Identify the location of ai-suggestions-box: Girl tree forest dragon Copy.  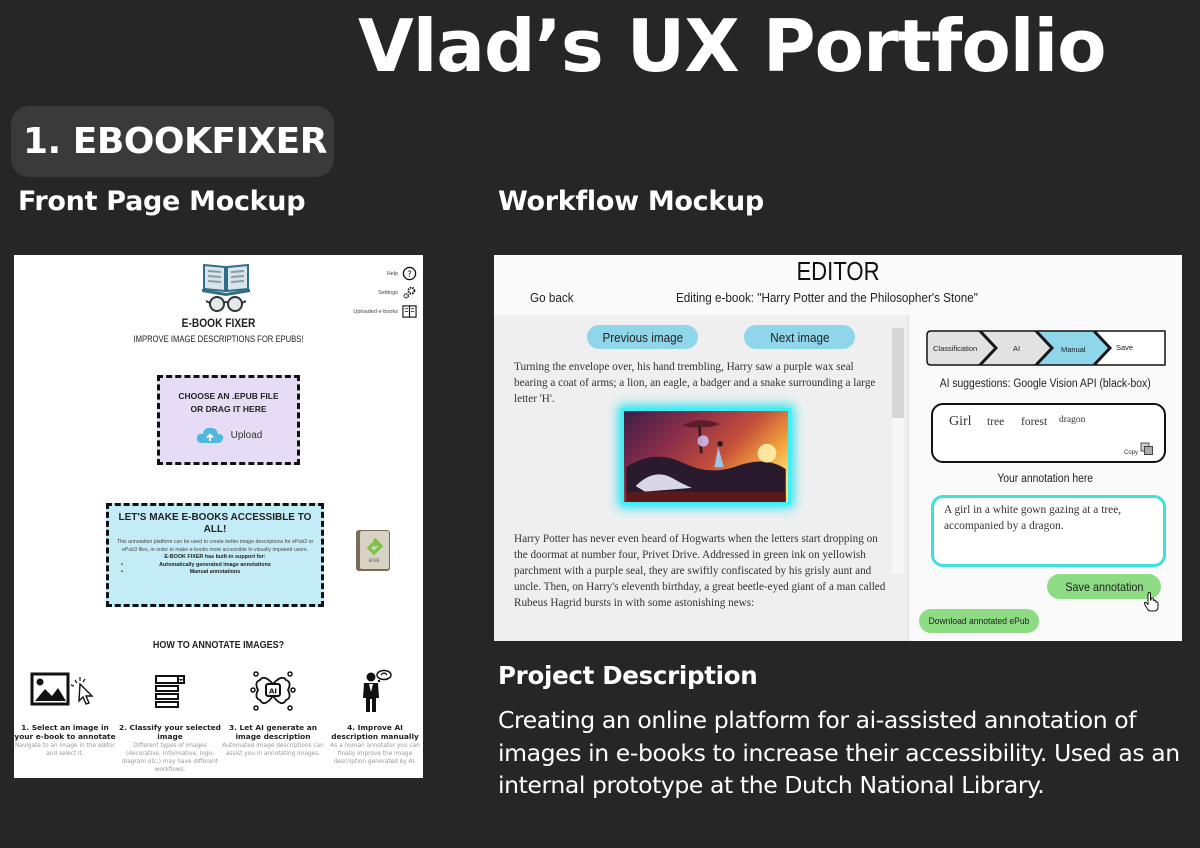
(1048, 433).